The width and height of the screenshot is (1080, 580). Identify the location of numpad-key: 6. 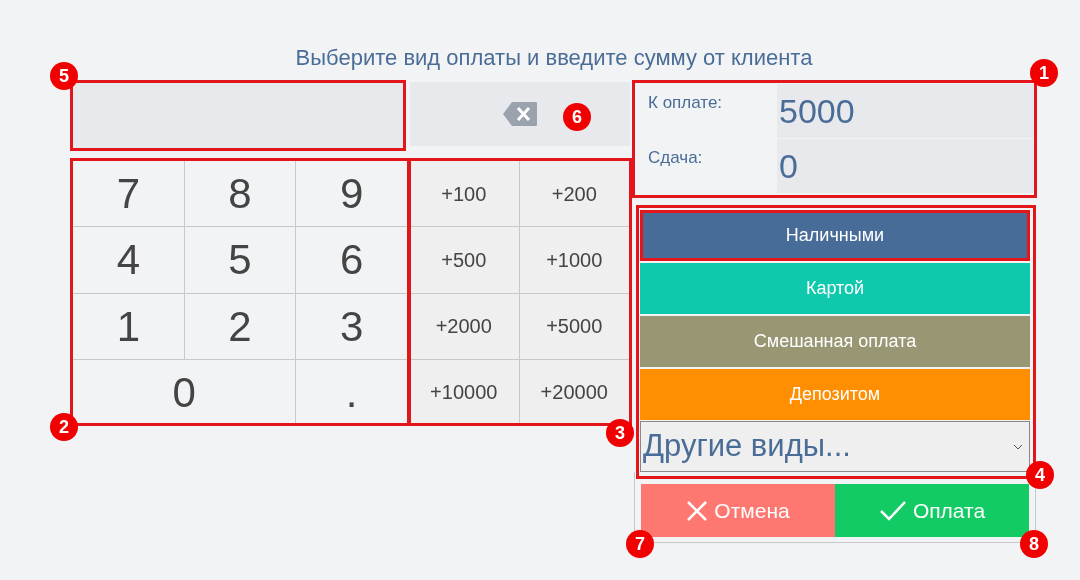
(351, 260).